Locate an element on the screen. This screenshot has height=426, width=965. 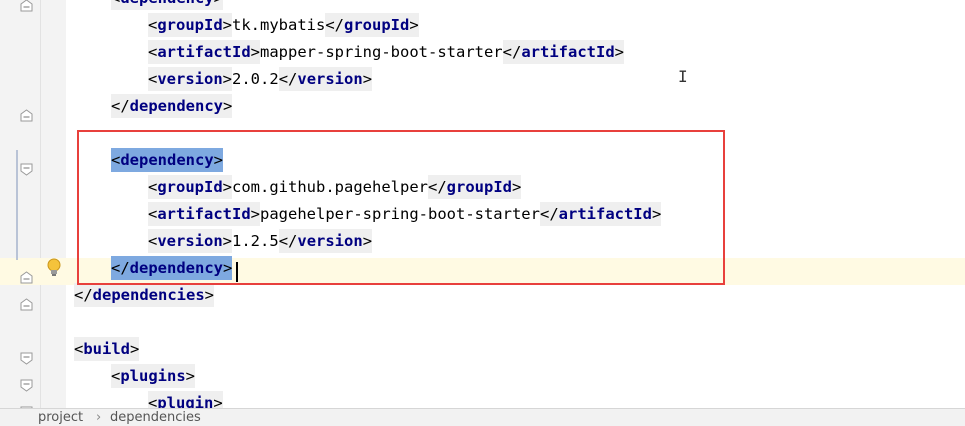
change-marker is located at coordinates (17, 205).